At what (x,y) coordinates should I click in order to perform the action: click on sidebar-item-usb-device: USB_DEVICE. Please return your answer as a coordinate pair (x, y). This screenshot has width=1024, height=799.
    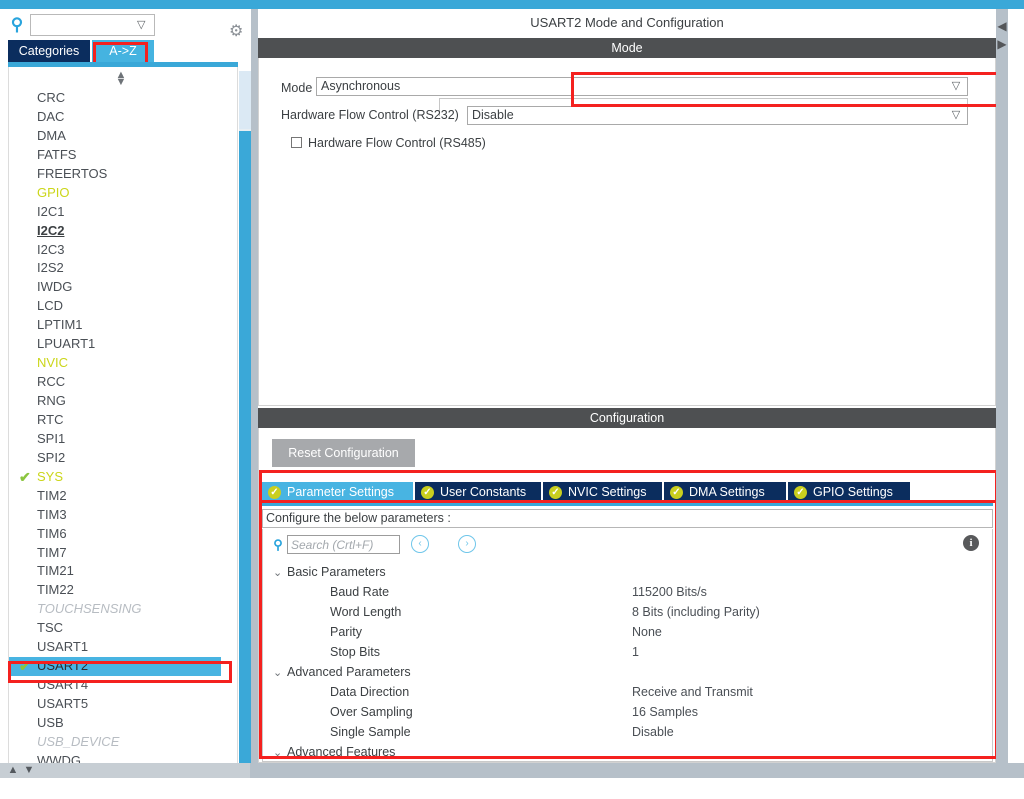
    Looking at the image, I should click on (115, 742).